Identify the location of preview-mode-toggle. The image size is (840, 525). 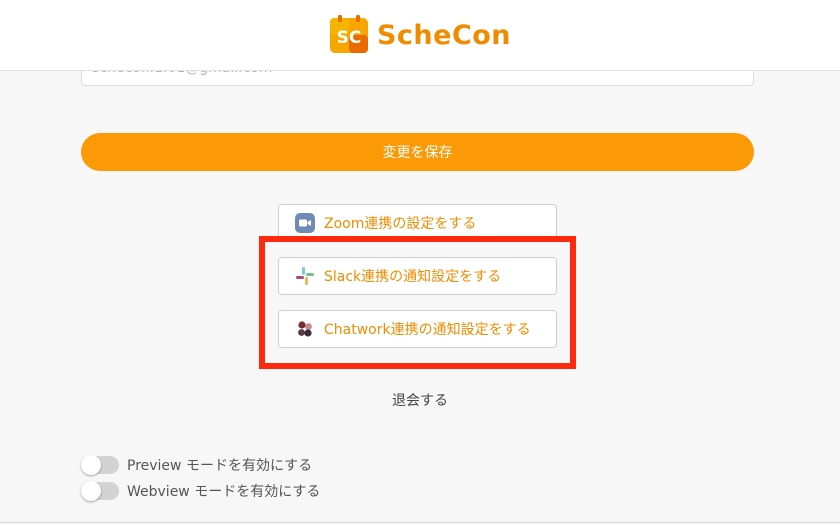
(100, 465).